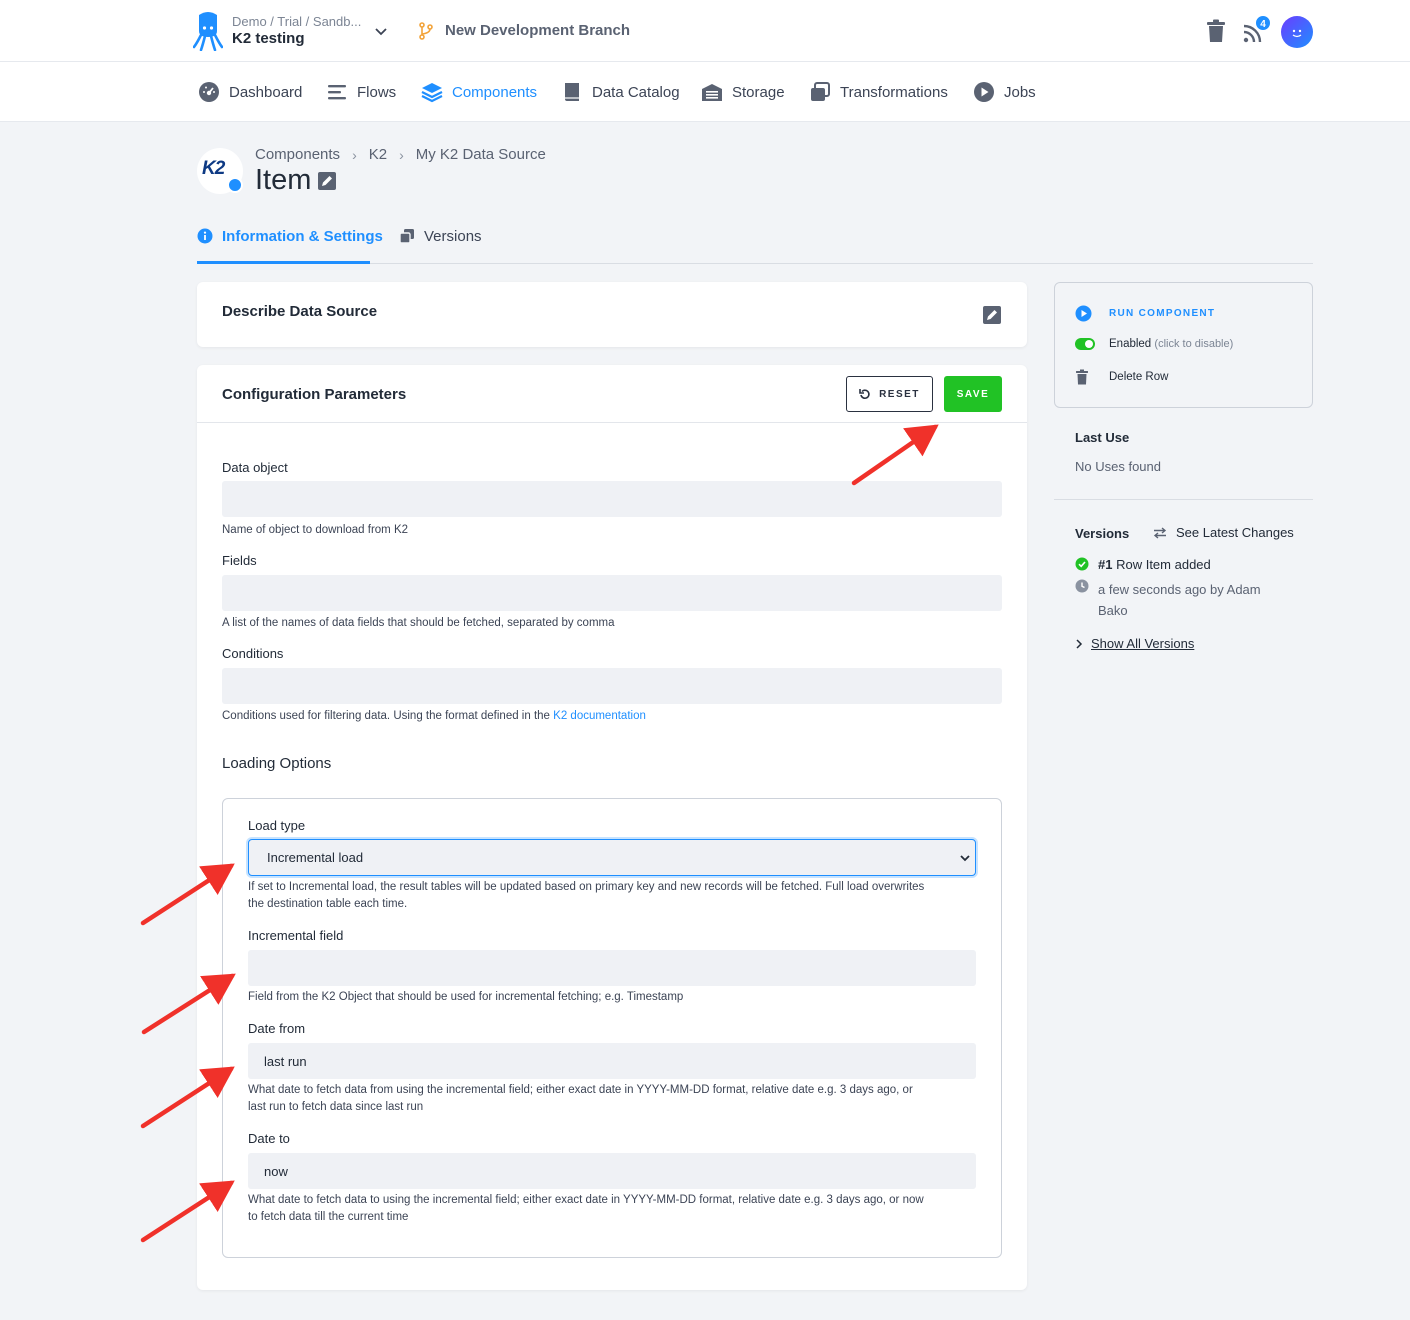 The width and height of the screenshot is (1410, 1320). What do you see at coordinates (537, 30) in the screenshot?
I see `branch-label: New Development Branch` at bounding box center [537, 30].